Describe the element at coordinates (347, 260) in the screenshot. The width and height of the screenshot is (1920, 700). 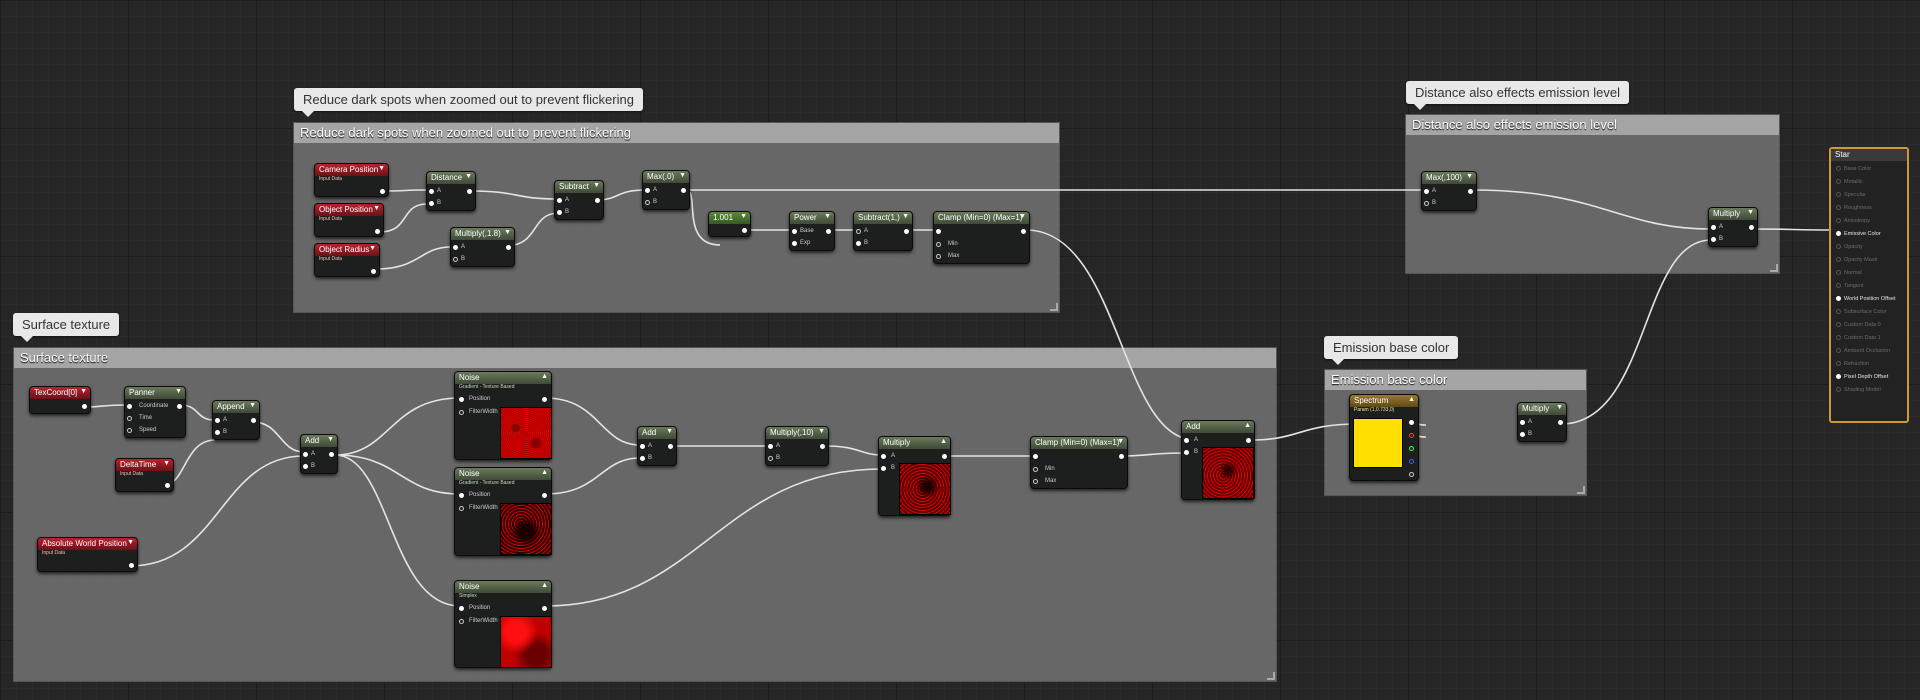
I see `node-object-radius: Object Radius ▼ Input Data` at that location.